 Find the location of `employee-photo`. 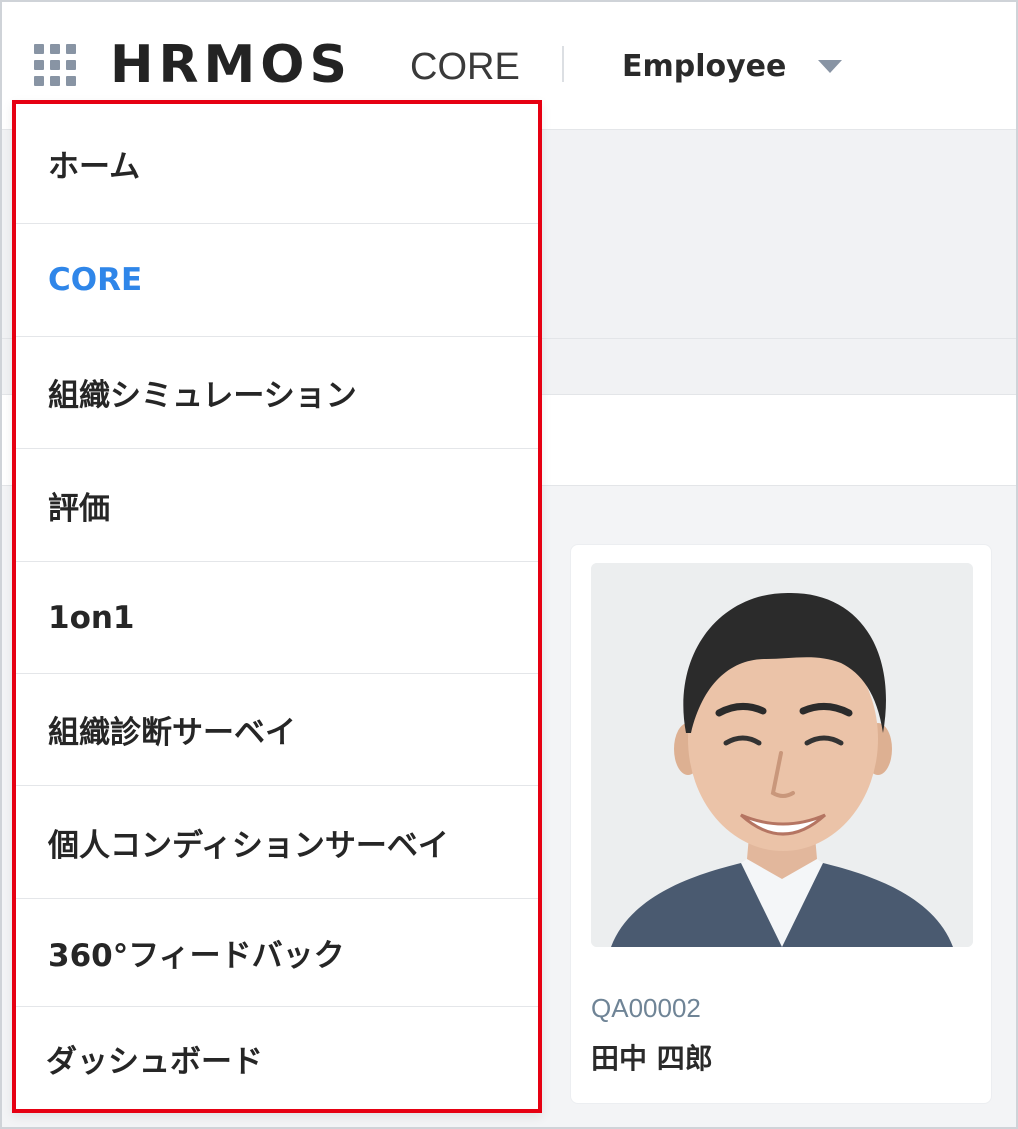

employee-photo is located at coordinates (782, 755).